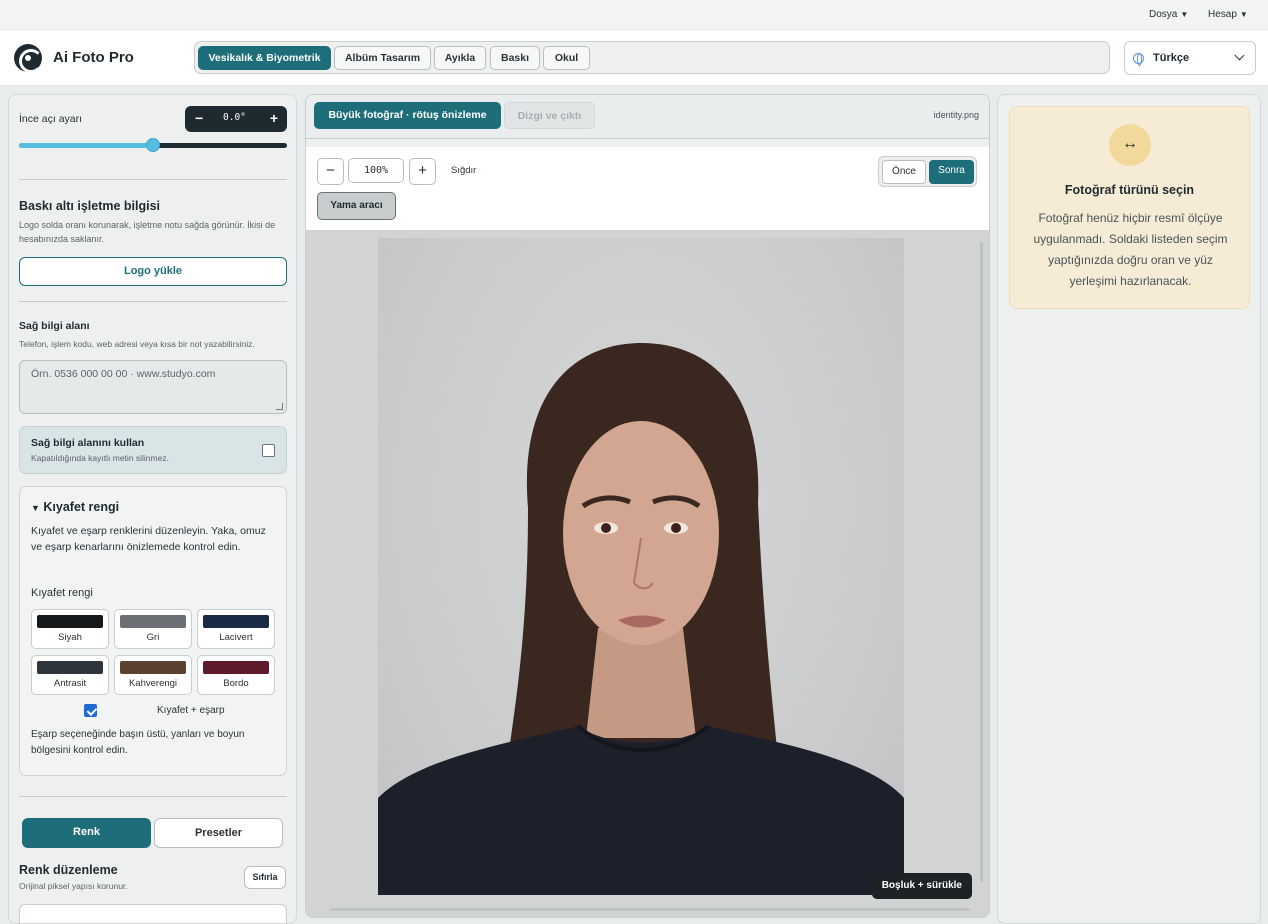 This screenshot has width=1268, height=924. I want to click on zoom-input: 100%, so click(376, 170).